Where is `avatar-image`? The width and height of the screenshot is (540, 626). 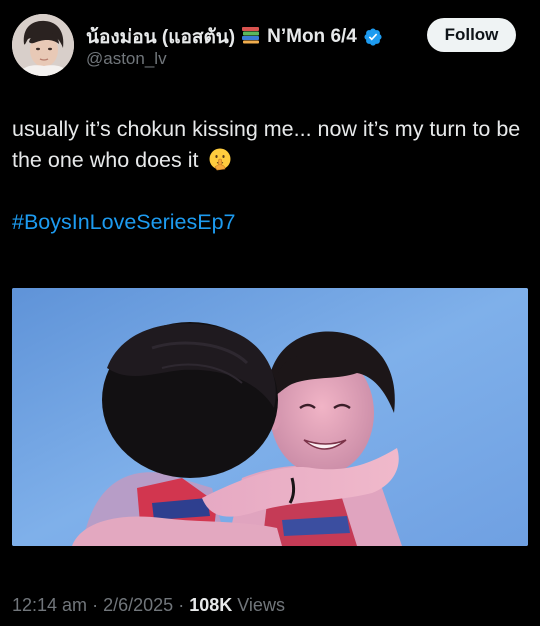 avatar-image is located at coordinates (43, 45).